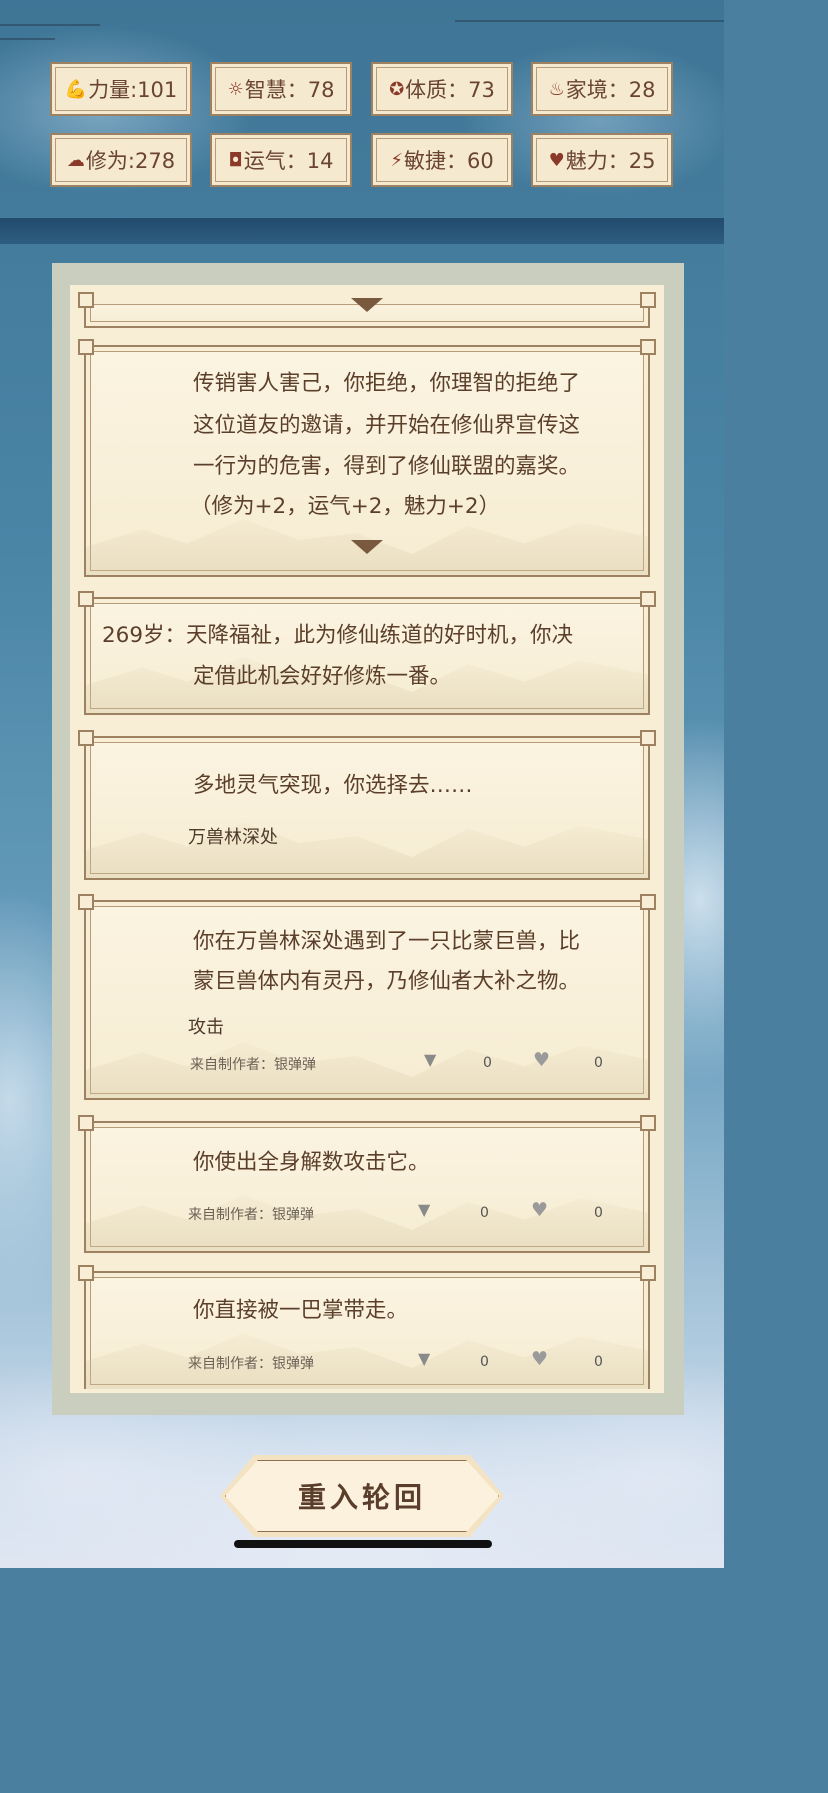 The width and height of the screenshot is (828, 1793). I want to click on expand-arrow-icon, so click(367, 547).